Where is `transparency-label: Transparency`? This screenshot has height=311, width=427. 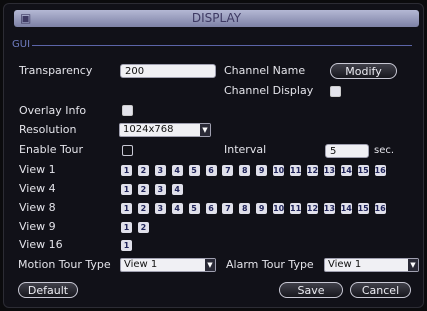
transparency-label: Transparency is located at coordinates (56, 70).